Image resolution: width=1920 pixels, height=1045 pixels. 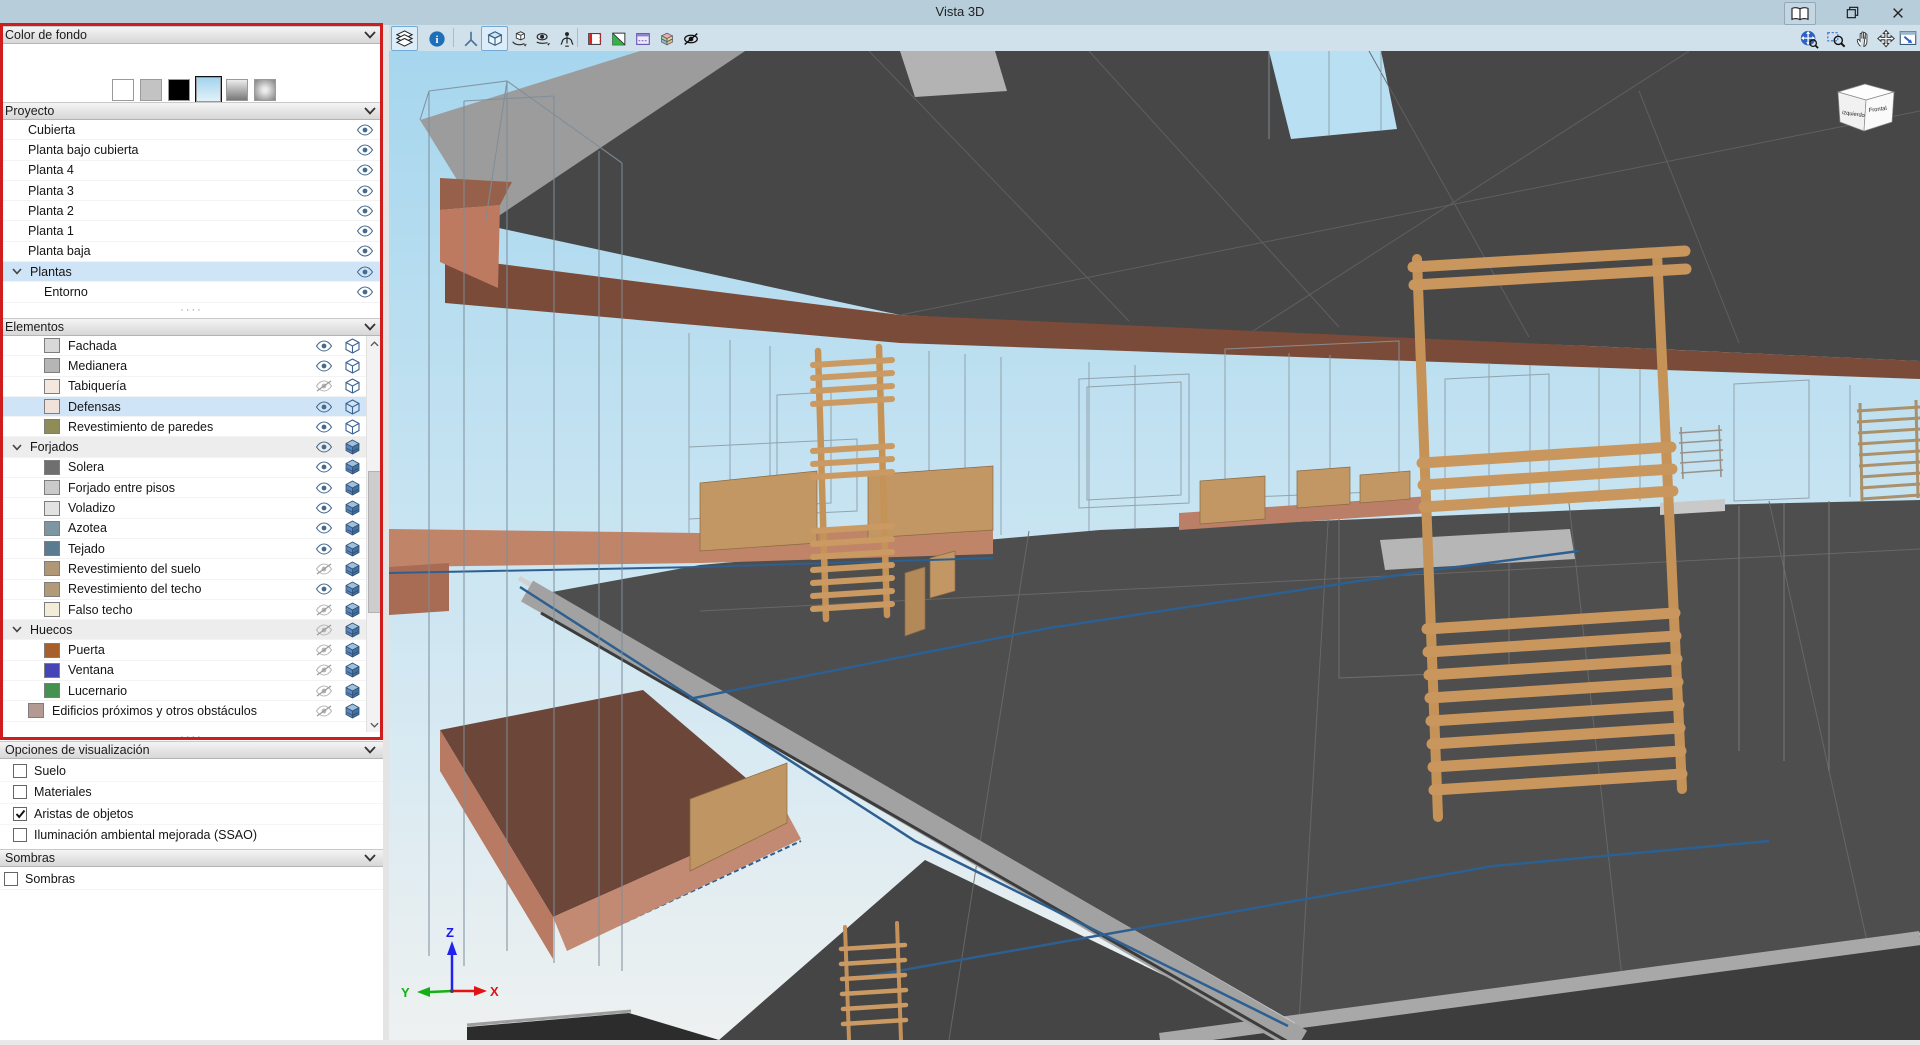 I want to click on toolbar-button-look-around-icon, so click(x=542, y=38).